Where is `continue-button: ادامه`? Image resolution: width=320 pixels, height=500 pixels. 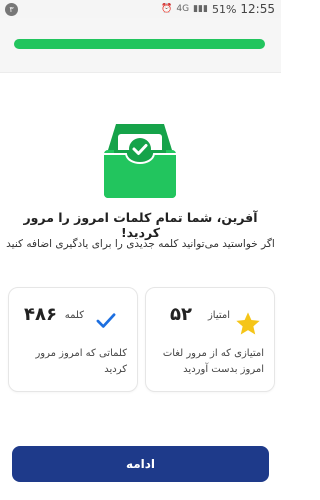
continue-button: ادامه is located at coordinates (140, 464).